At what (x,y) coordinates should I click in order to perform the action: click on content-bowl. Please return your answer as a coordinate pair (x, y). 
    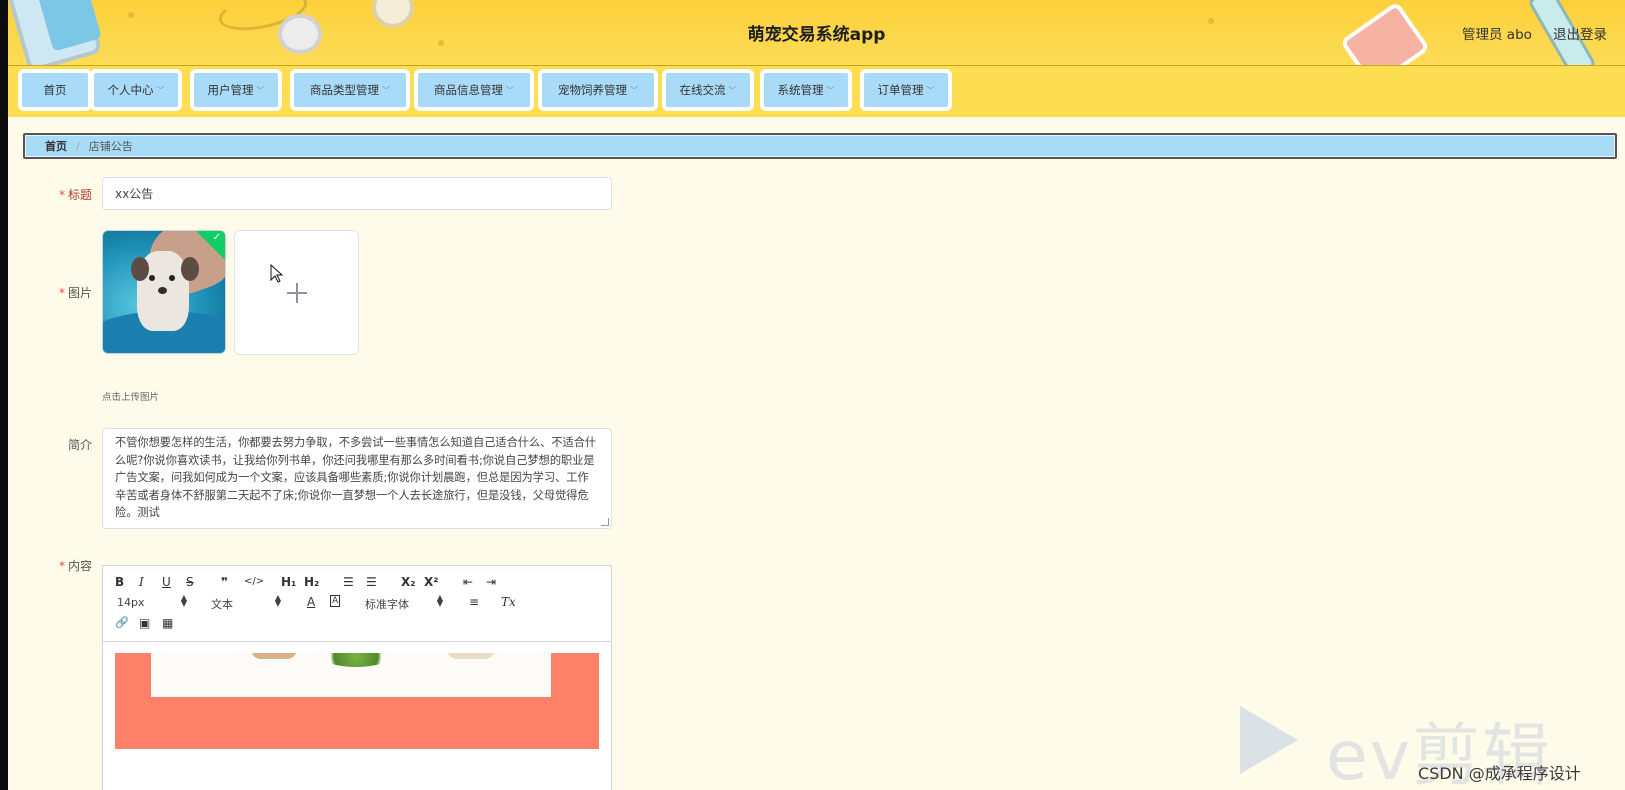
    Looking at the image, I should click on (471, 656).